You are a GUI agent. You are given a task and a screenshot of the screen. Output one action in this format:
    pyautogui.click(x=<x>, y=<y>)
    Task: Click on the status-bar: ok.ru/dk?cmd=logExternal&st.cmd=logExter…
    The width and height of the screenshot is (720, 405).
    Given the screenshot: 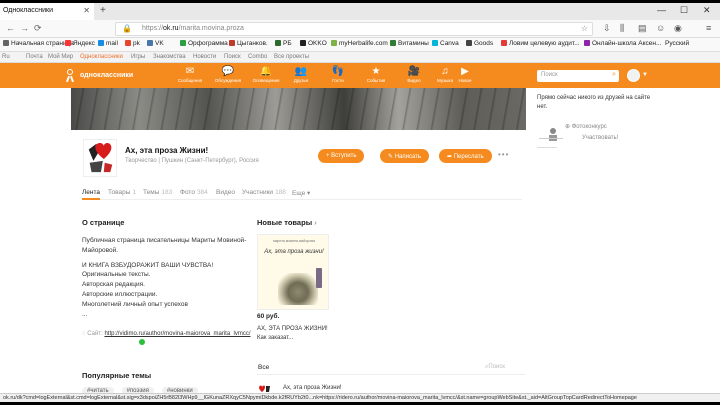 What is the action you would take?
    pyautogui.click(x=360, y=397)
    